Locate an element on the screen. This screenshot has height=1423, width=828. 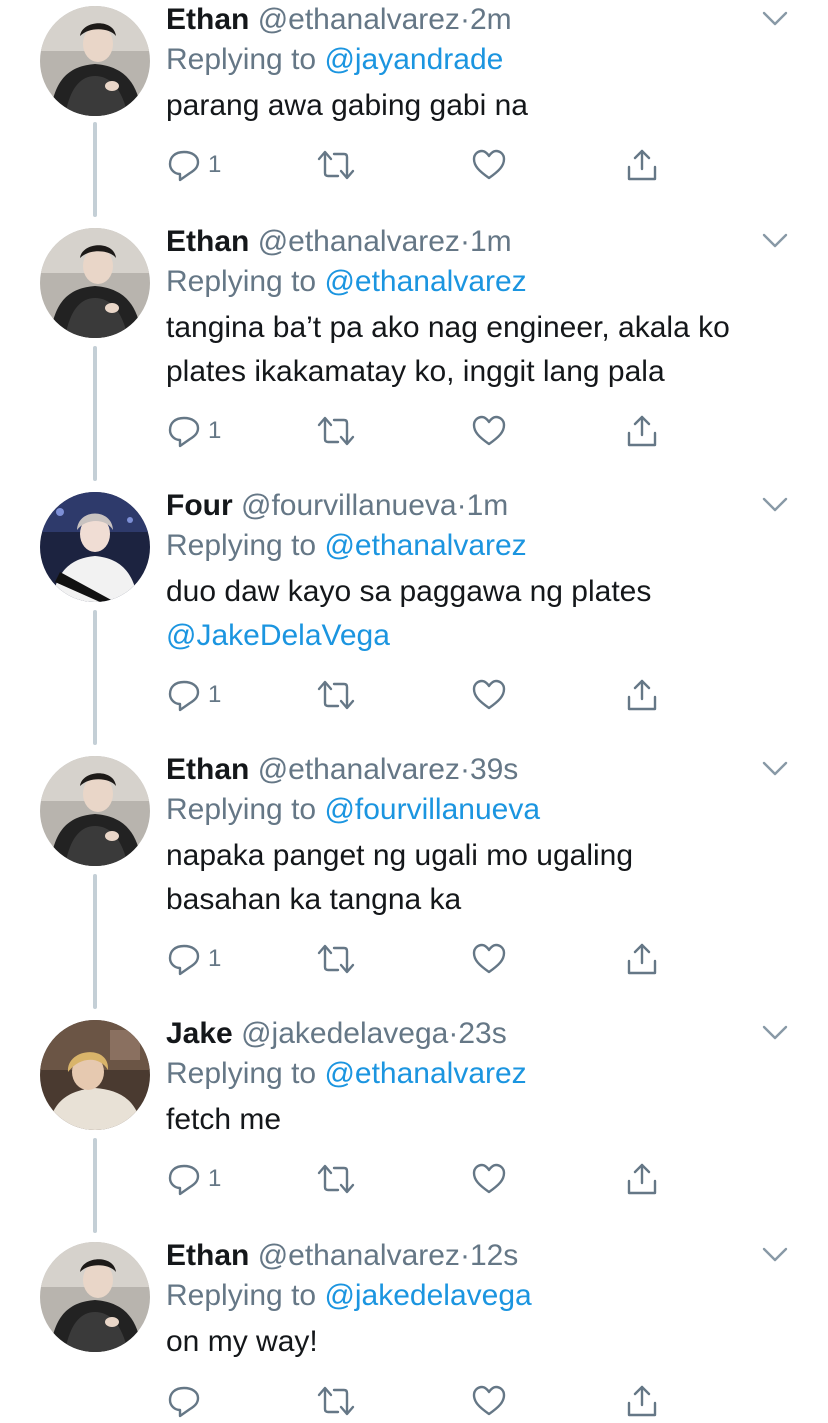
replying-to-handle: @jakedelavega is located at coordinates (427, 1295).